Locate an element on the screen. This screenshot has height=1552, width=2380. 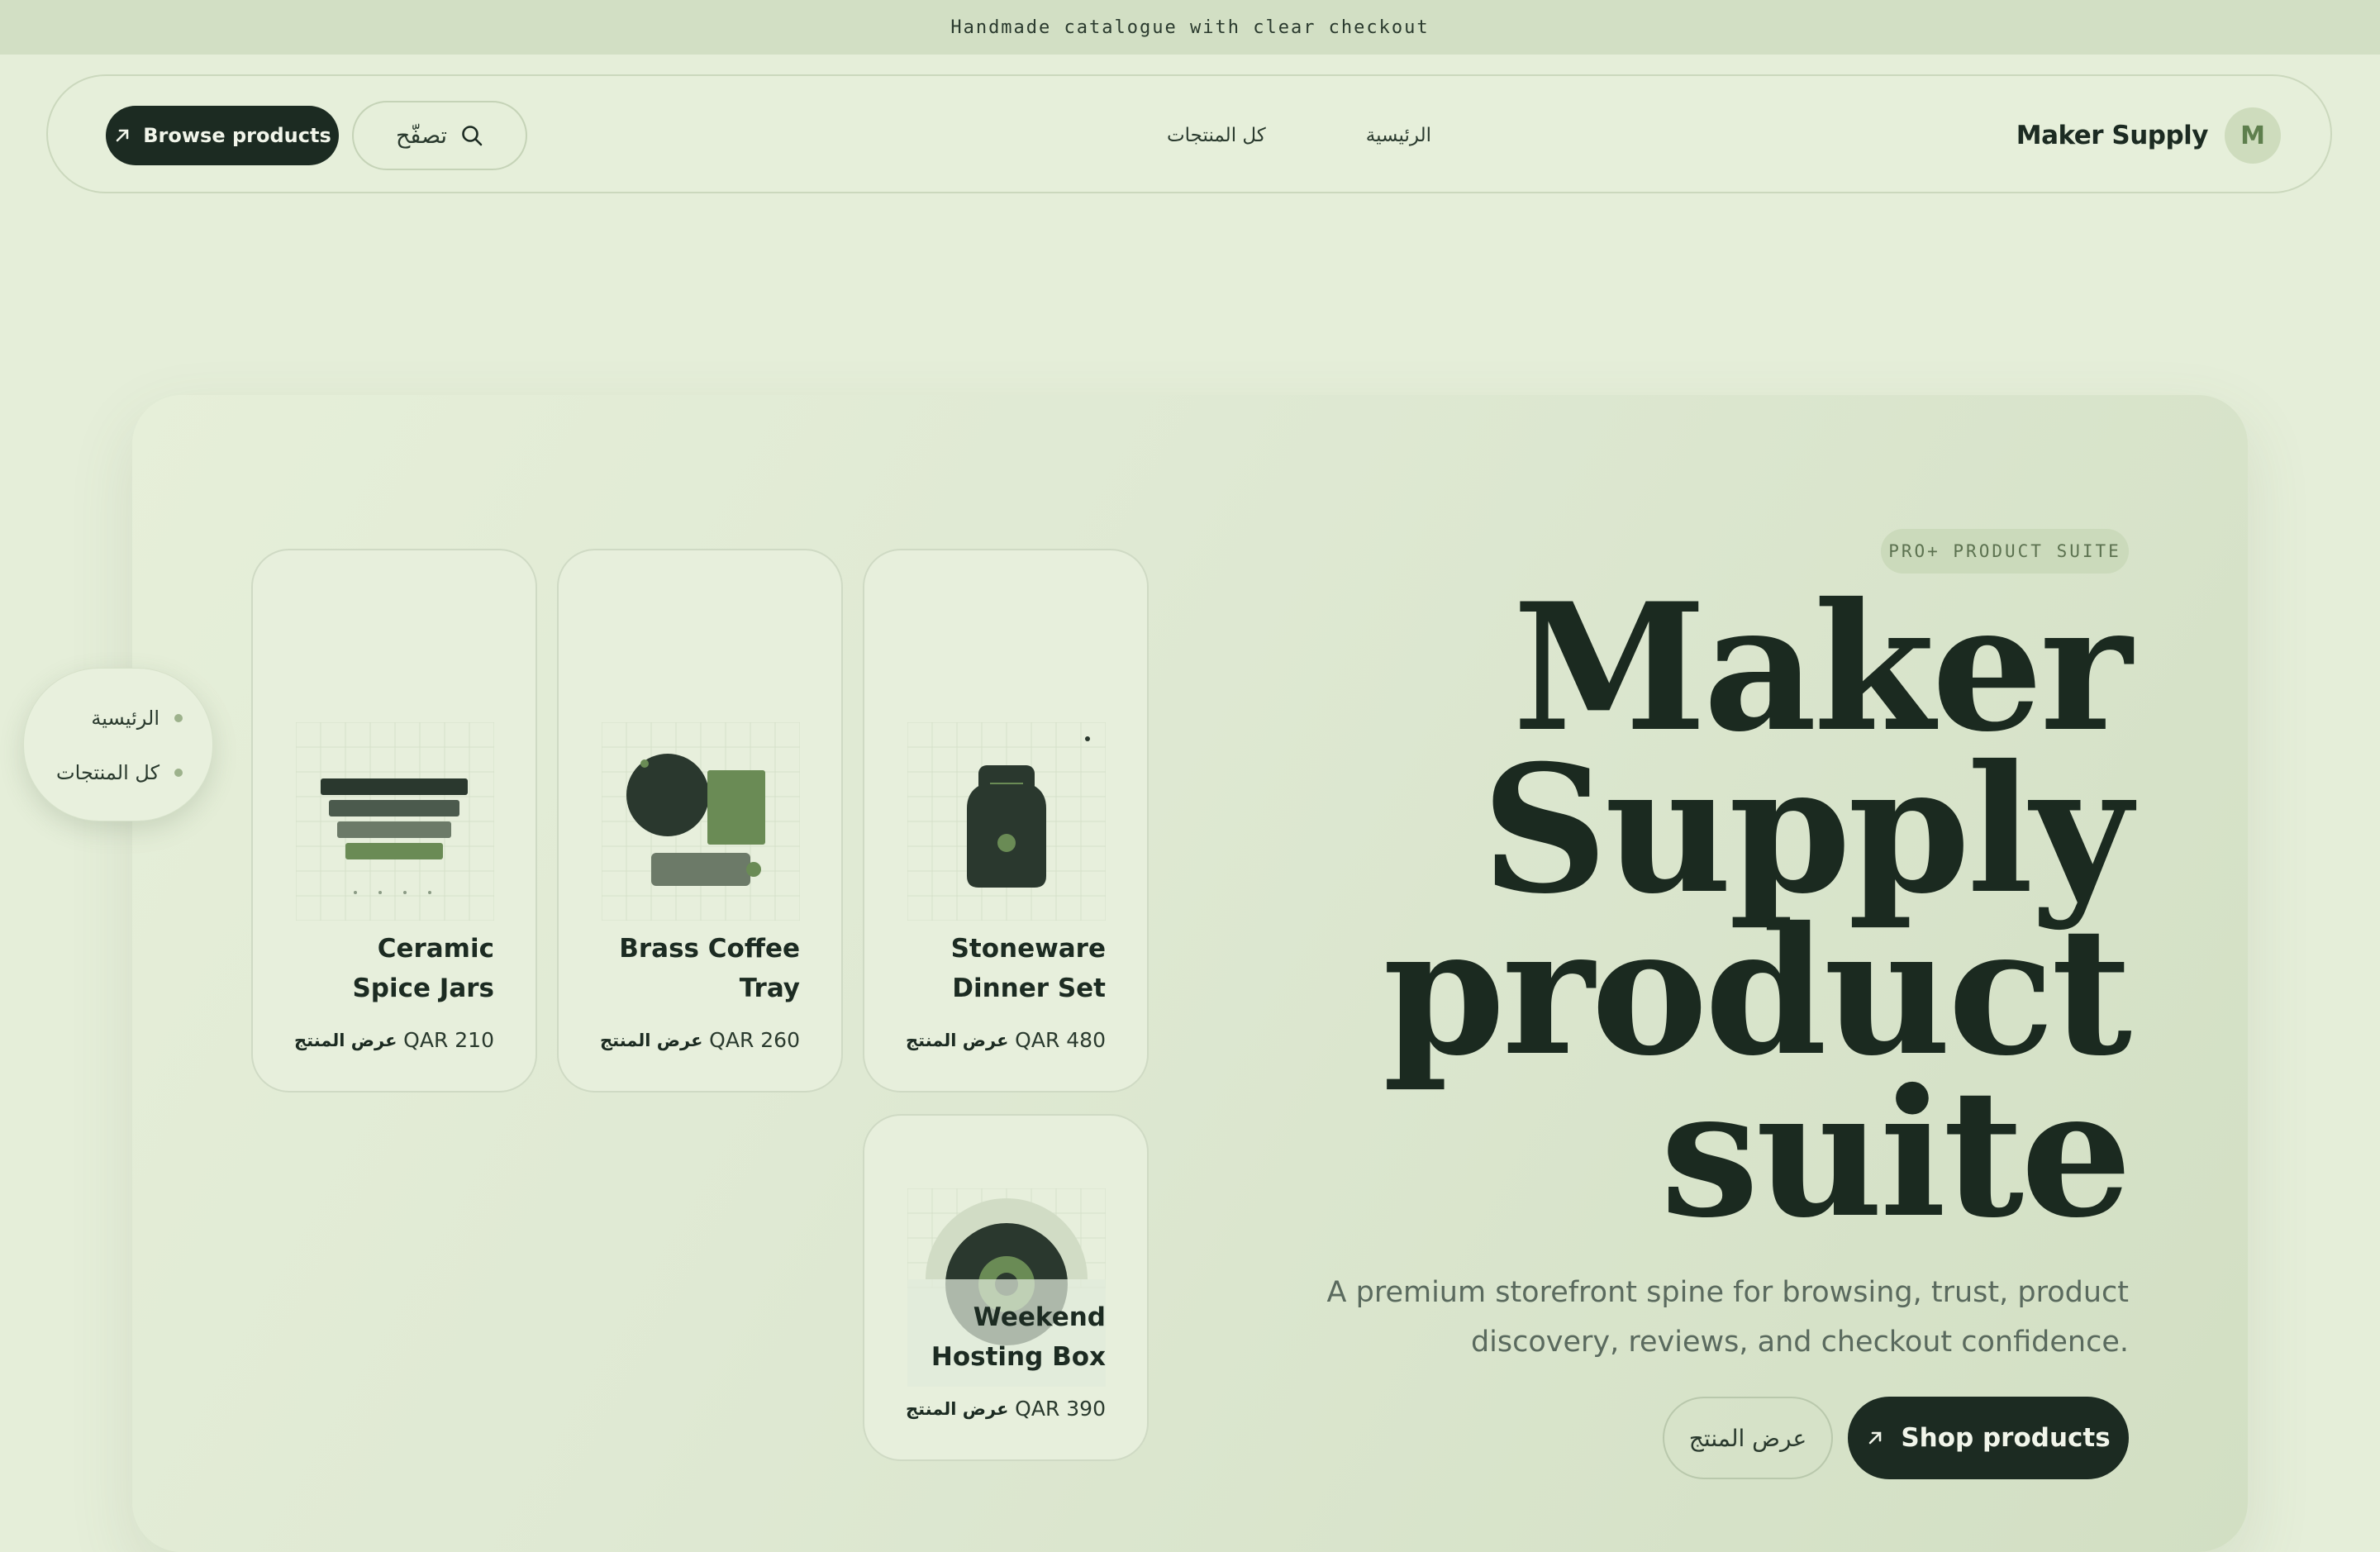
product-meta: عرض المنتج QAR 260 is located at coordinates (700, 1040).